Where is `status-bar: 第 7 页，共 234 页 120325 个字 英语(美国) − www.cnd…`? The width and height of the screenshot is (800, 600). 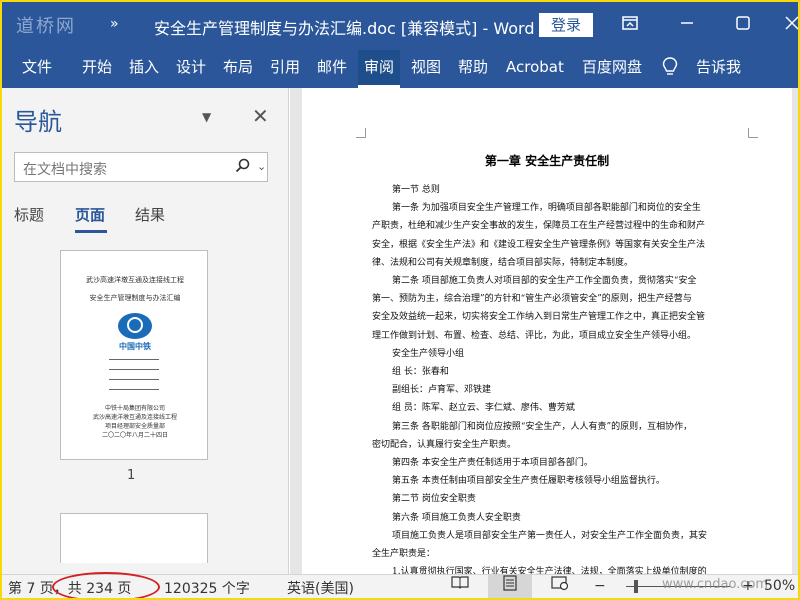
status-bar: 第 7 页，共 234 页 120325 个字 英语(美国) − www.cnd… is located at coordinates (400, 585).